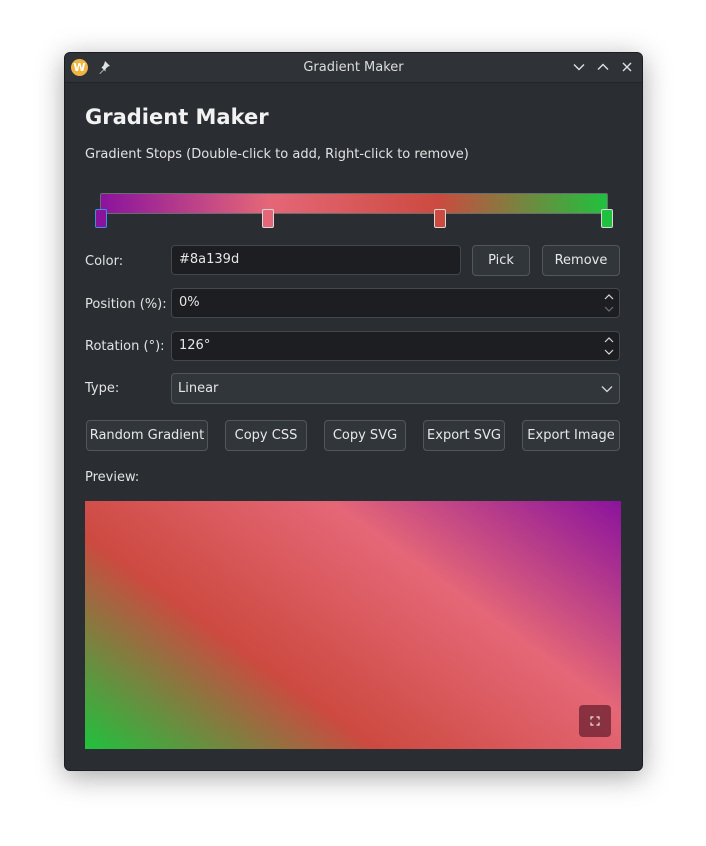 The image size is (706, 846). I want to click on fullscreen-icon, so click(595, 721).